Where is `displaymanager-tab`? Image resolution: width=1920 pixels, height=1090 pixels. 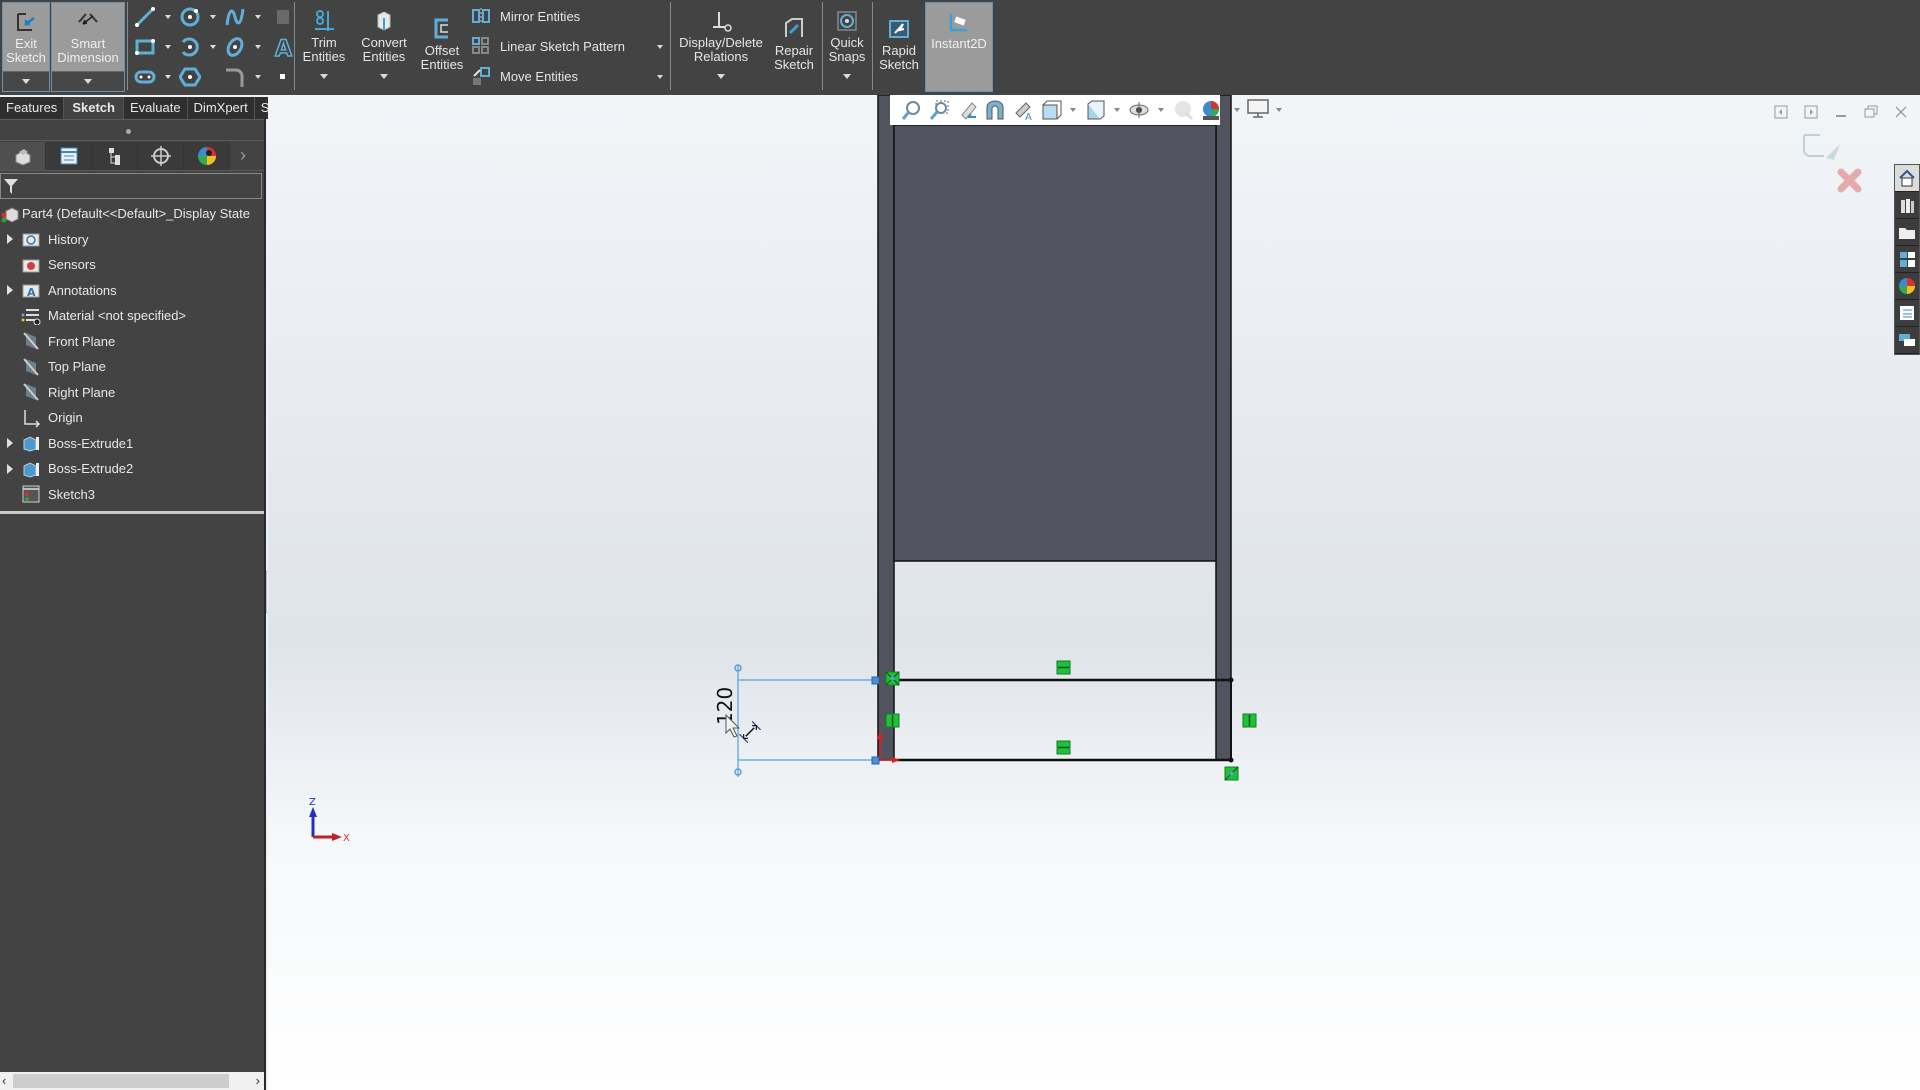
displaymanager-tab is located at coordinates (207, 155).